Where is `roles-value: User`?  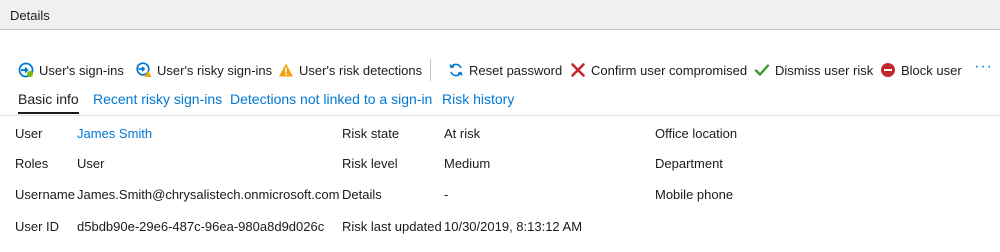 roles-value: User is located at coordinates (91, 163).